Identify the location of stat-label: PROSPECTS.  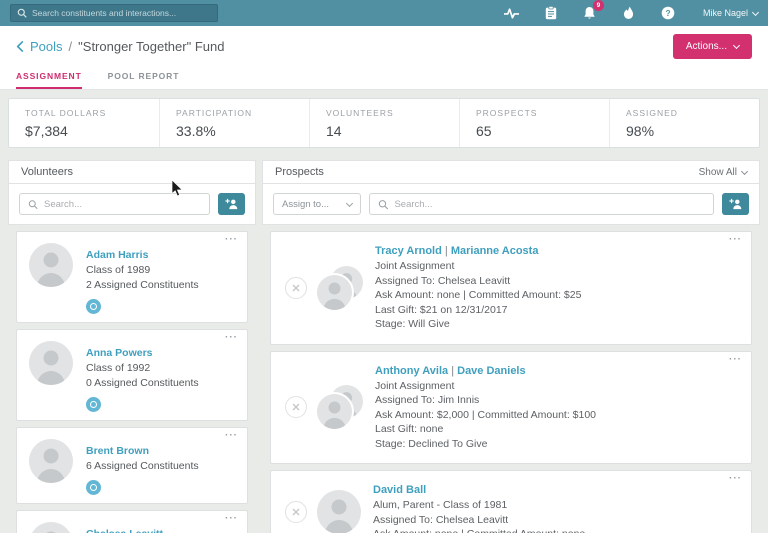
(507, 113).